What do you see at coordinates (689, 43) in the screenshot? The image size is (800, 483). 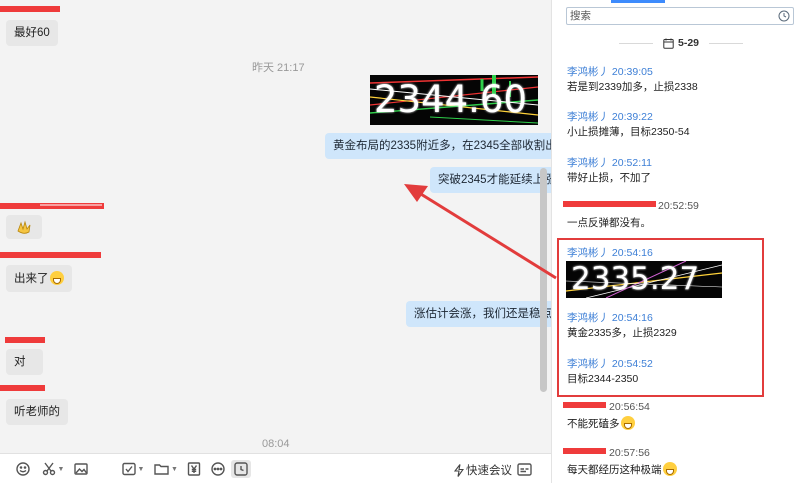 I see `date-label: 5-29` at bounding box center [689, 43].